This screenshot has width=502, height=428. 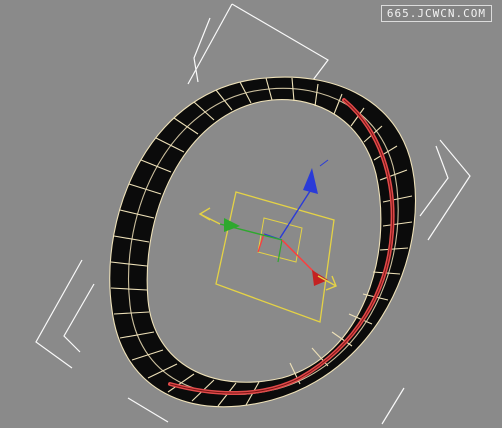 What do you see at coordinates (240, 224) in the screenshot?
I see `y-axis-arrow-icon` at bounding box center [240, 224].